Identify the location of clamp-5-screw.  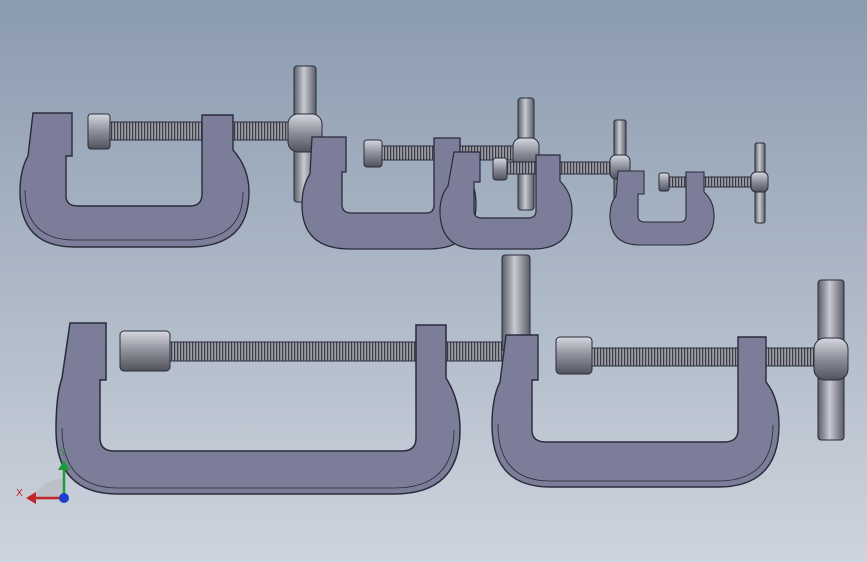
(334, 351).